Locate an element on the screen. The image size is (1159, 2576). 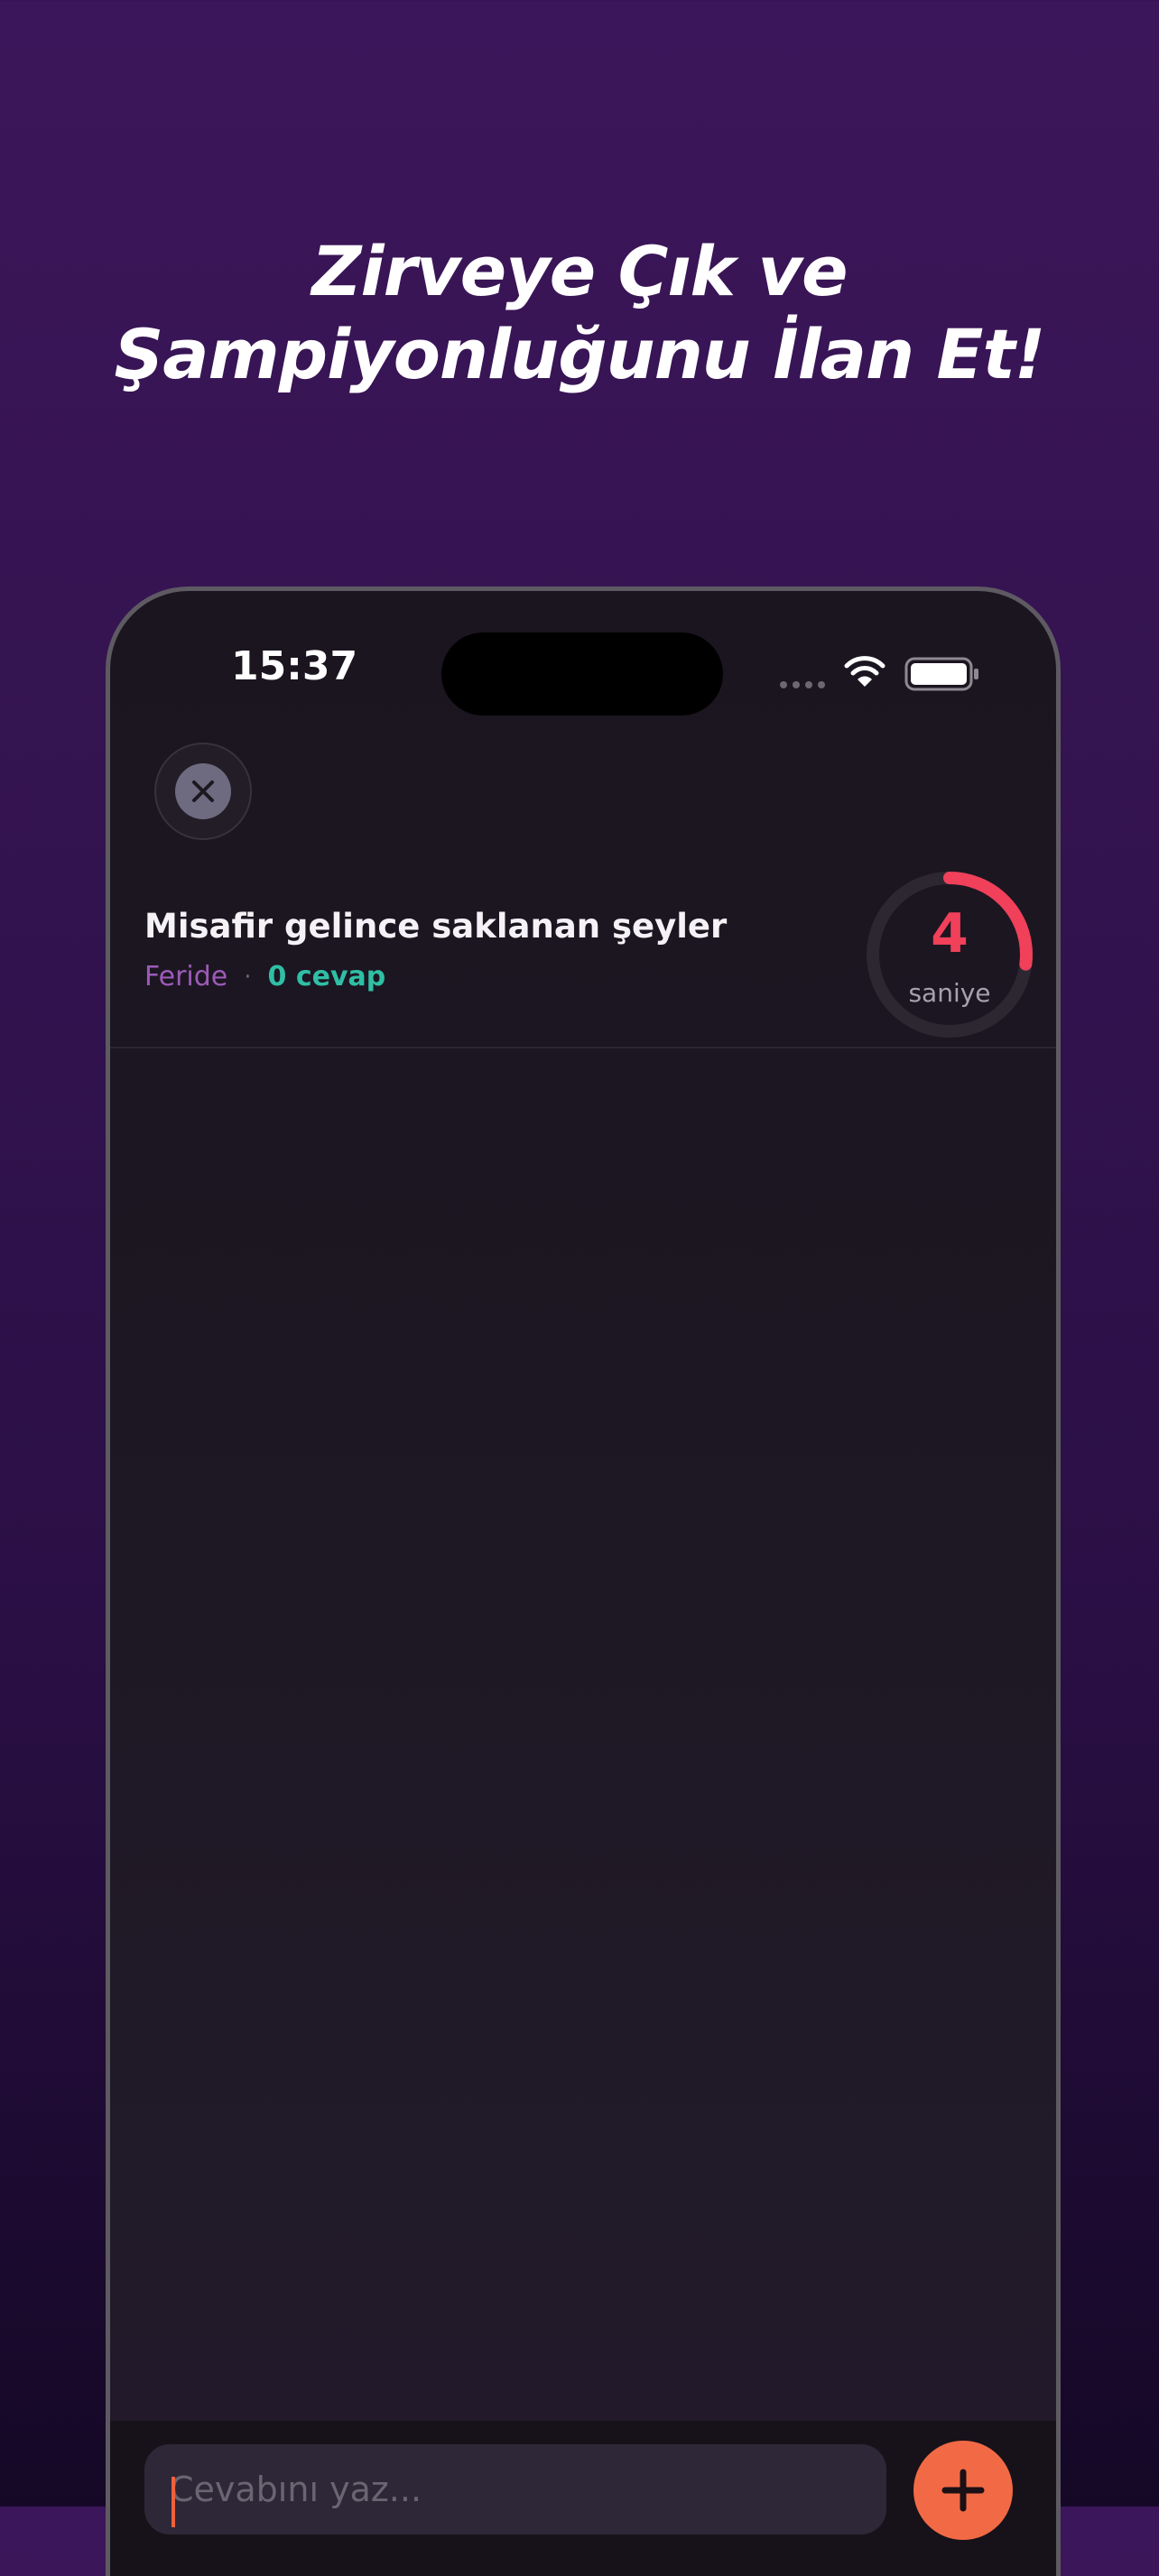
plus-icon is located at coordinates (963, 2490).